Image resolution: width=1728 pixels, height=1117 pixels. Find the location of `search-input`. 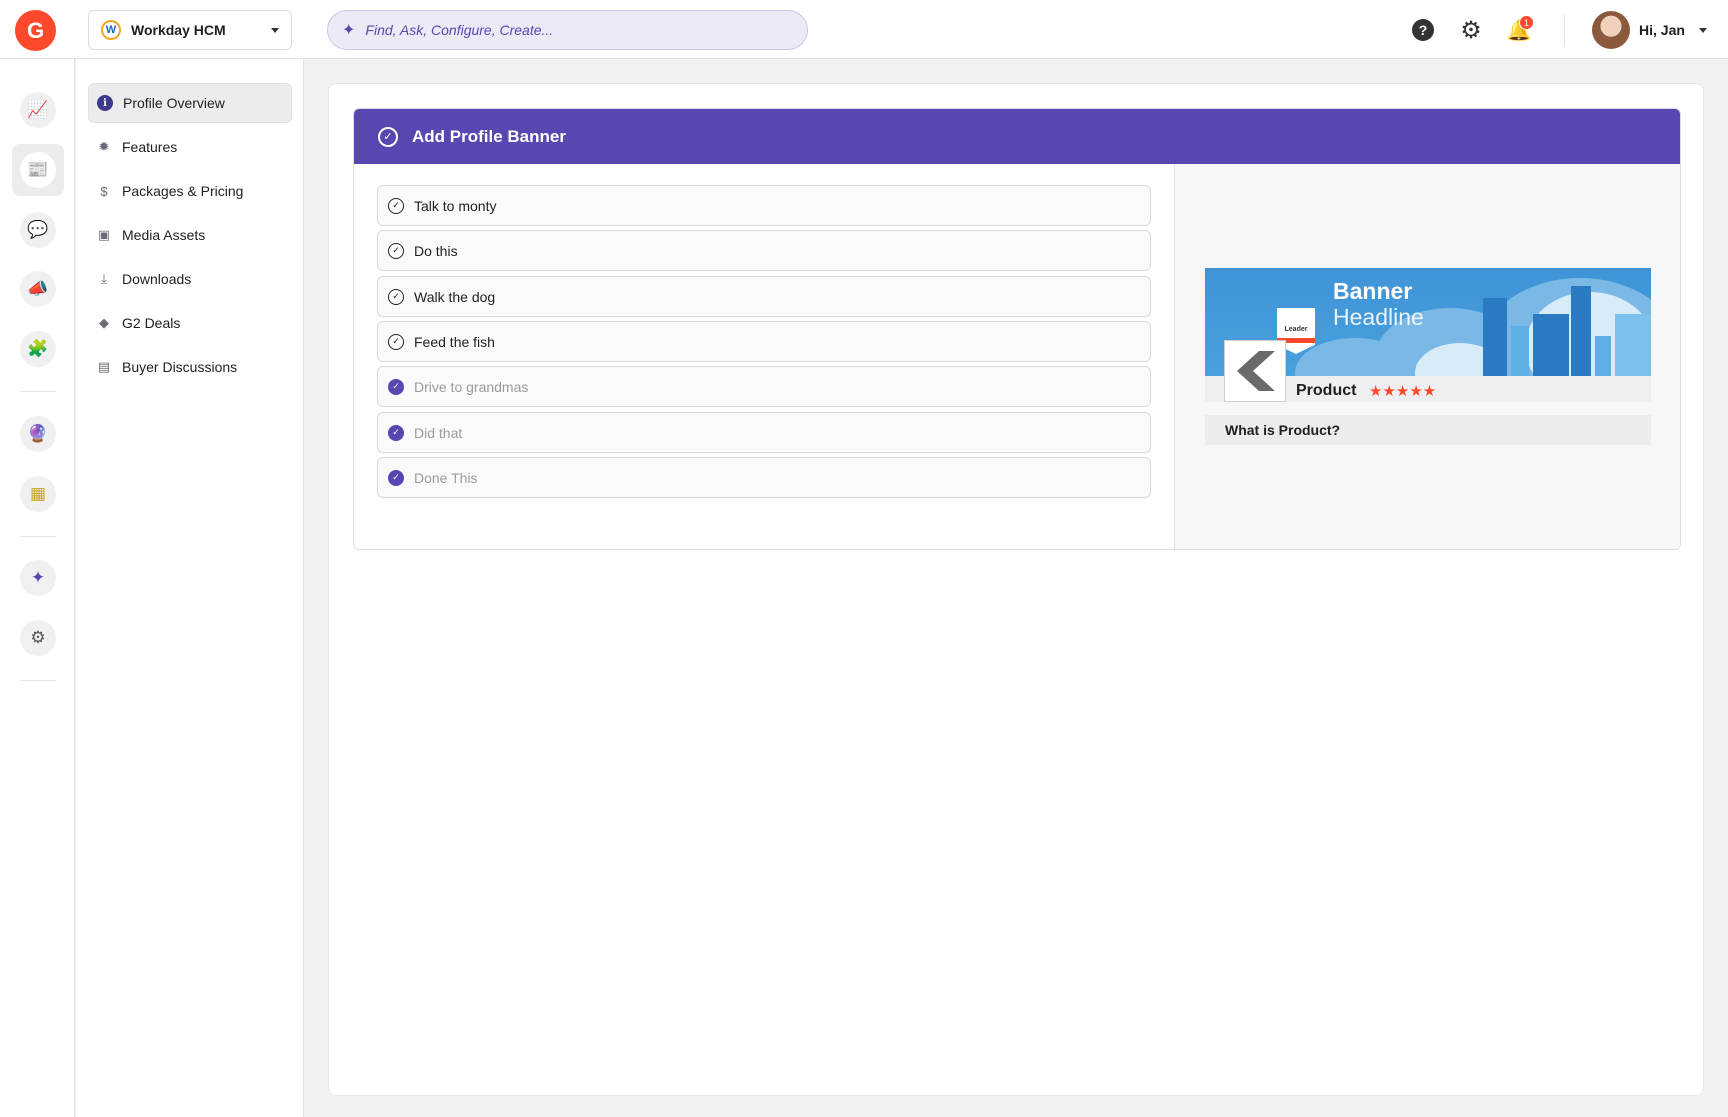

search-input is located at coordinates (565, 30).